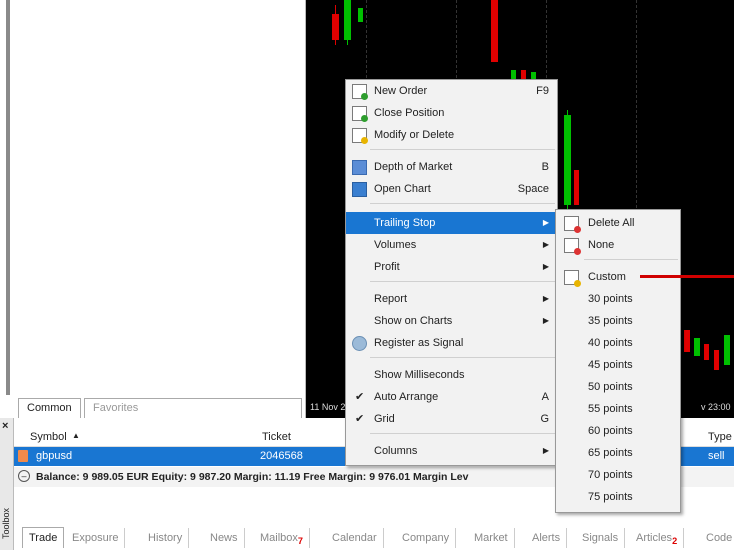  Describe the element at coordinates (572, 246) in the screenshot. I see `none-icon` at that location.